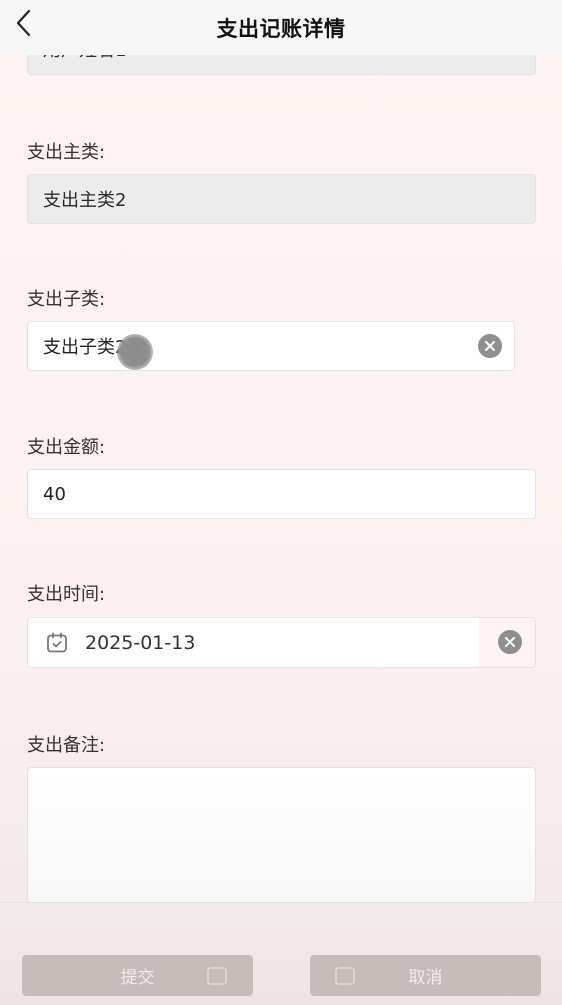  What do you see at coordinates (54, 494) in the screenshot?
I see `amount-value: 40` at bounding box center [54, 494].